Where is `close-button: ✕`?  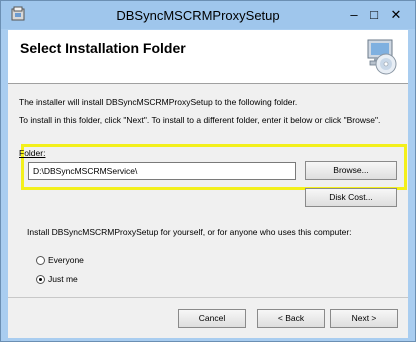 close-button: ✕ is located at coordinates (396, 15).